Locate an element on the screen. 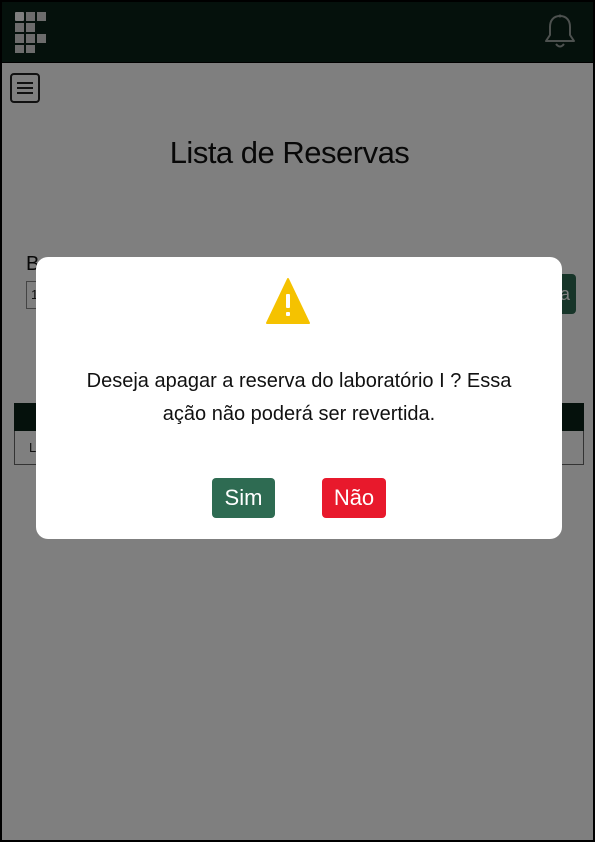 Image resolution: width=595 pixels, height=842 pixels. cancel-button: Não is located at coordinates (354, 498).